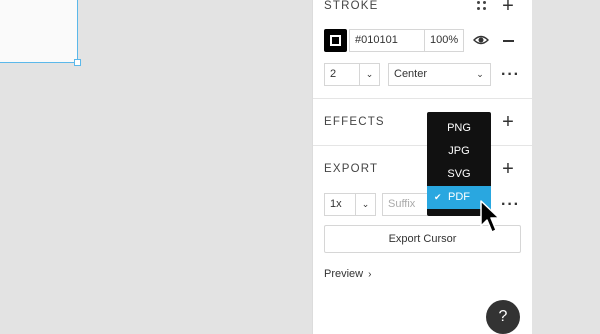  What do you see at coordinates (510, 75) in the screenshot?
I see `stroke-more-icon: ···` at bounding box center [510, 75].